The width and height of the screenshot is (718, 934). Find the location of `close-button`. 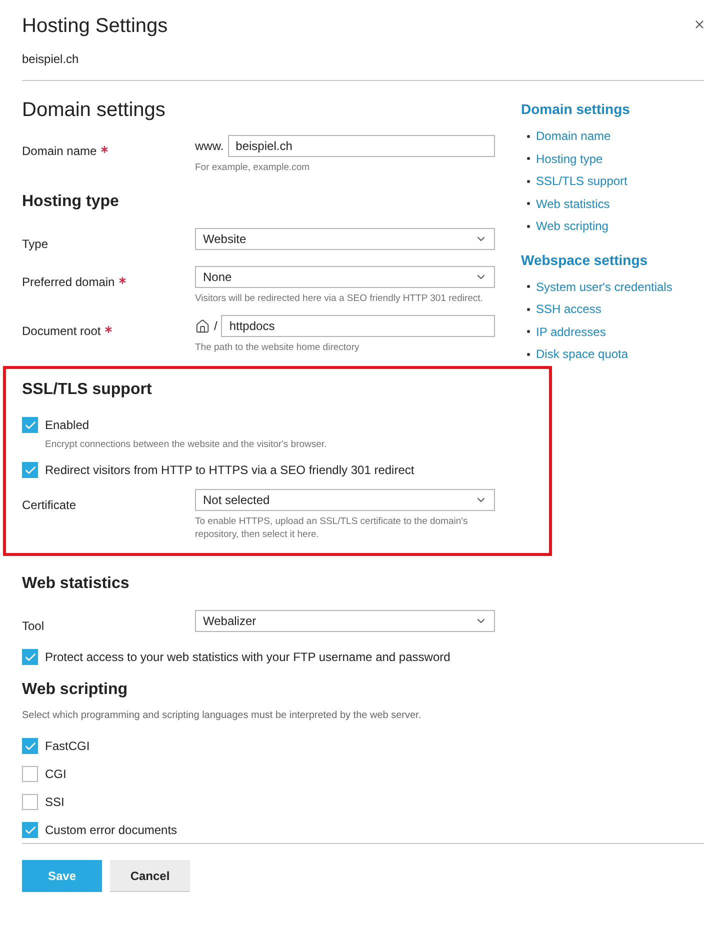

close-button is located at coordinates (699, 24).